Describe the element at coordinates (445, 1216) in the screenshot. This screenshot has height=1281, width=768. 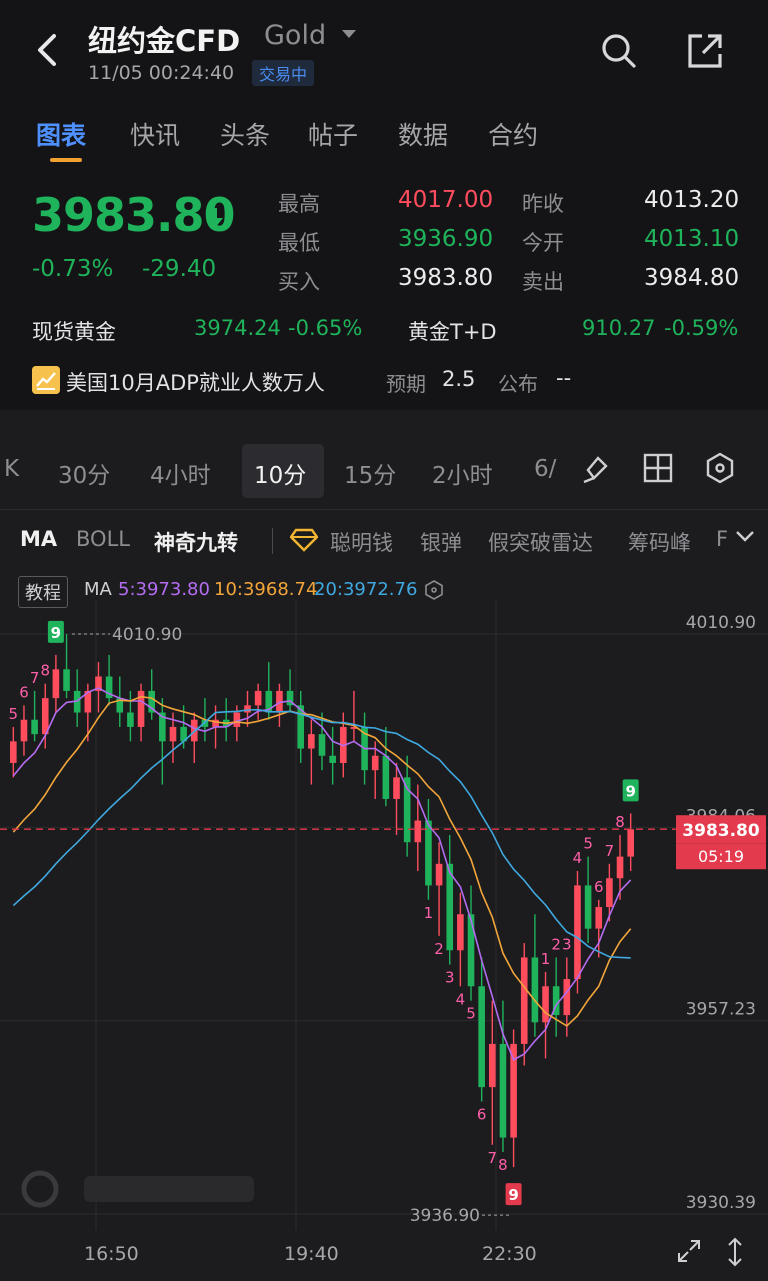
I see `low-marker-label: 3936.90` at that location.